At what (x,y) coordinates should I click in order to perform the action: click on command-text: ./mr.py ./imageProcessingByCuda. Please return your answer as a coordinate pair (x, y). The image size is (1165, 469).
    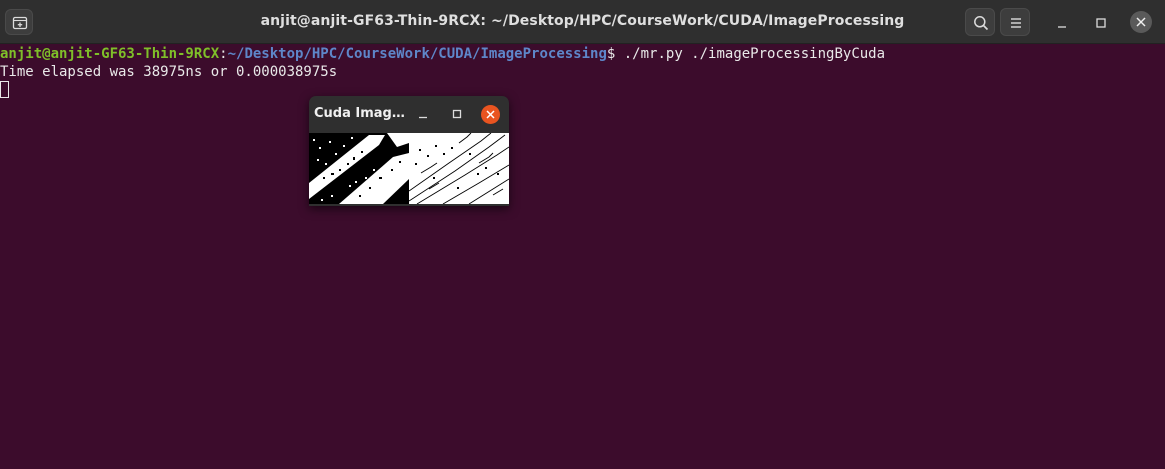
    Looking at the image, I should click on (754, 54).